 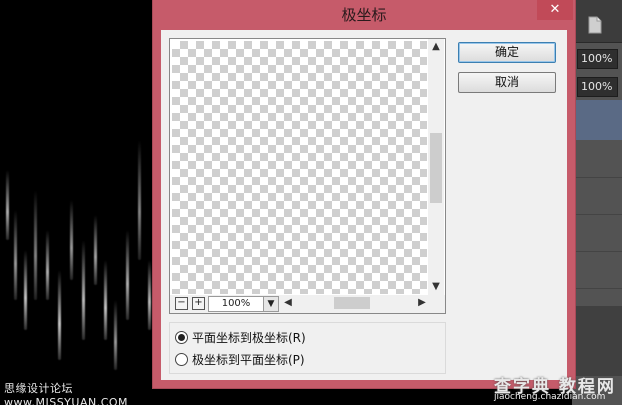 What do you see at coordinates (352, 303) in the screenshot?
I see `horizontal-scroll-thumb` at bounding box center [352, 303].